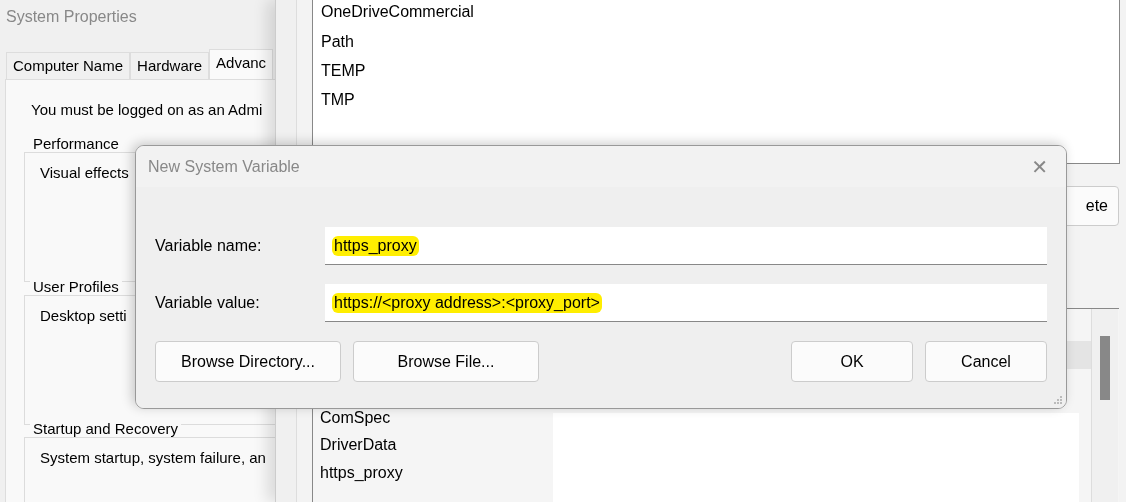 The width and height of the screenshot is (1126, 502). What do you see at coordinates (209, 246) in the screenshot?
I see `field-label: Variable name:` at bounding box center [209, 246].